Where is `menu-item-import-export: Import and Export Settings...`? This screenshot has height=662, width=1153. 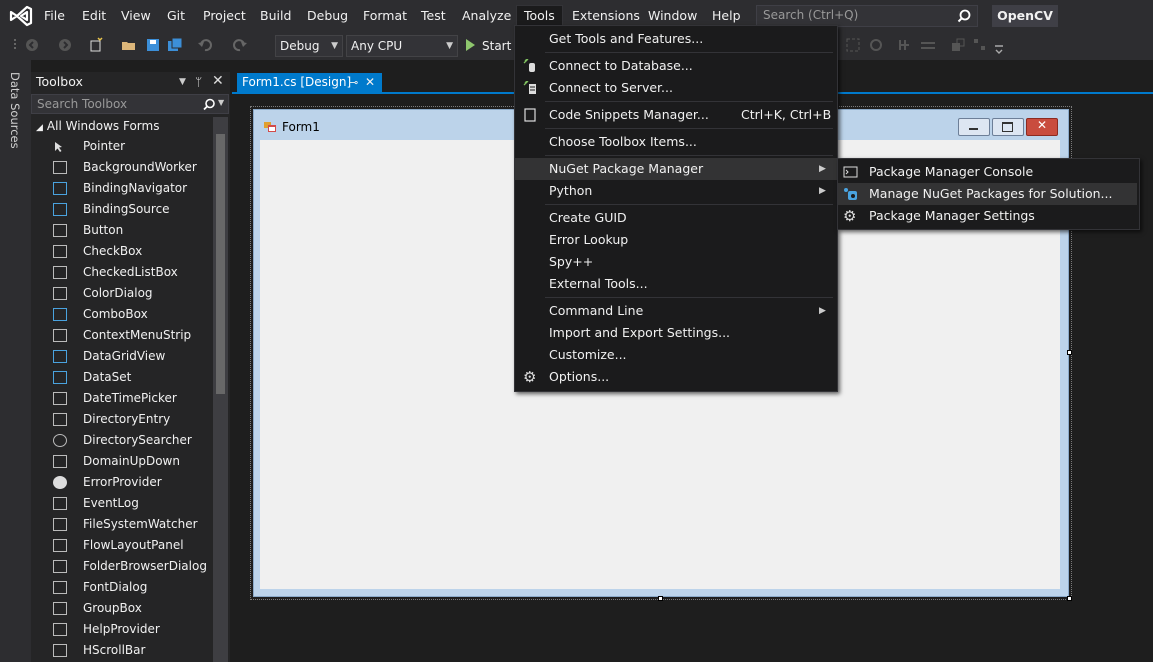
menu-item-import-export: Import and Export Settings... is located at coordinates (676, 333).